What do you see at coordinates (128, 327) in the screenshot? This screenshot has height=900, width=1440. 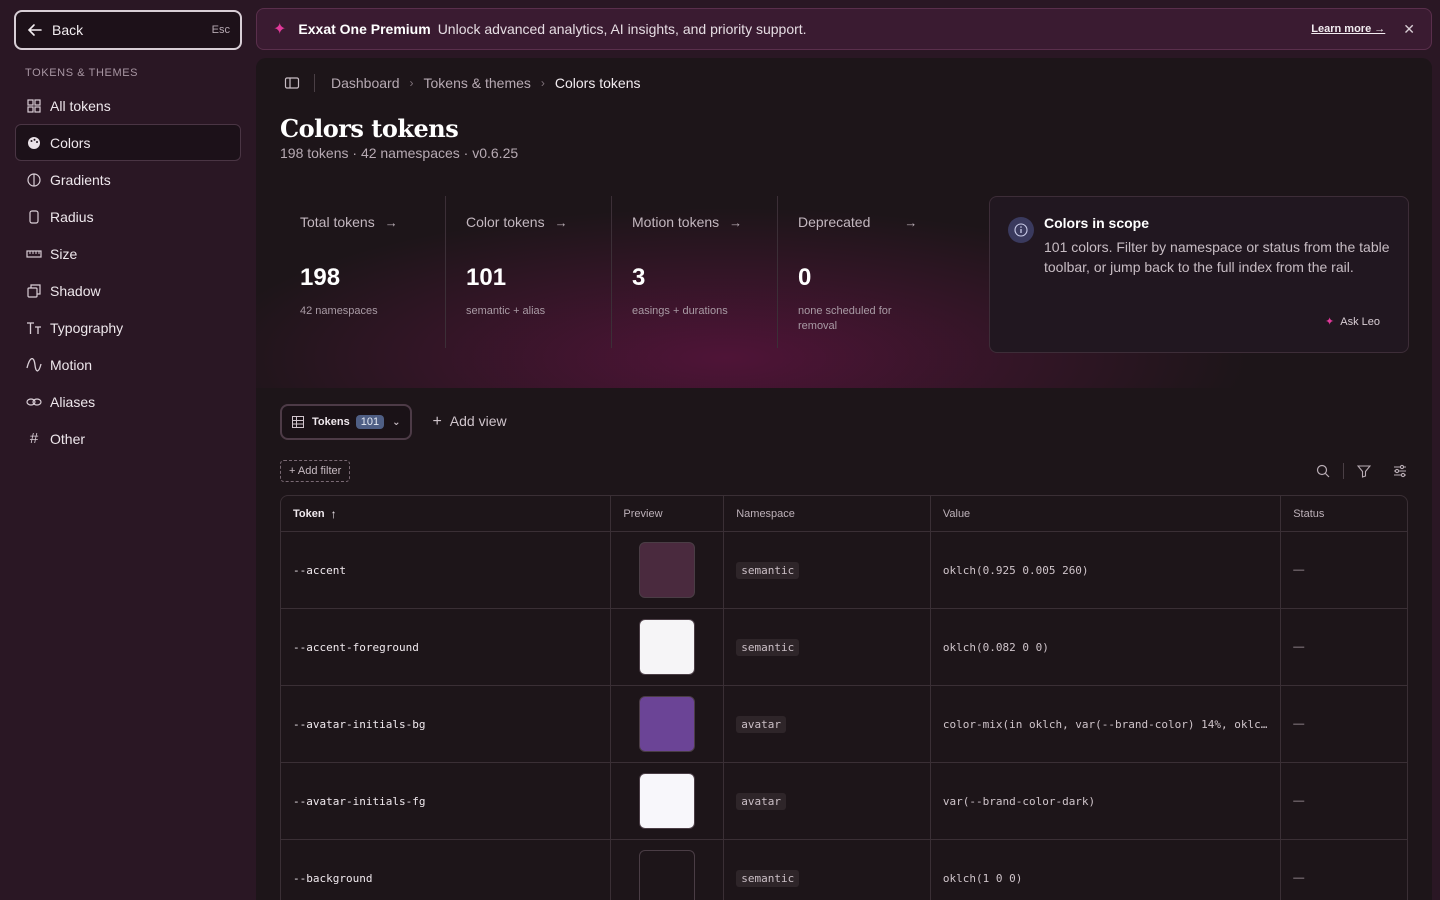 I see `sidebar-item-typography: Typography` at bounding box center [128, 327].